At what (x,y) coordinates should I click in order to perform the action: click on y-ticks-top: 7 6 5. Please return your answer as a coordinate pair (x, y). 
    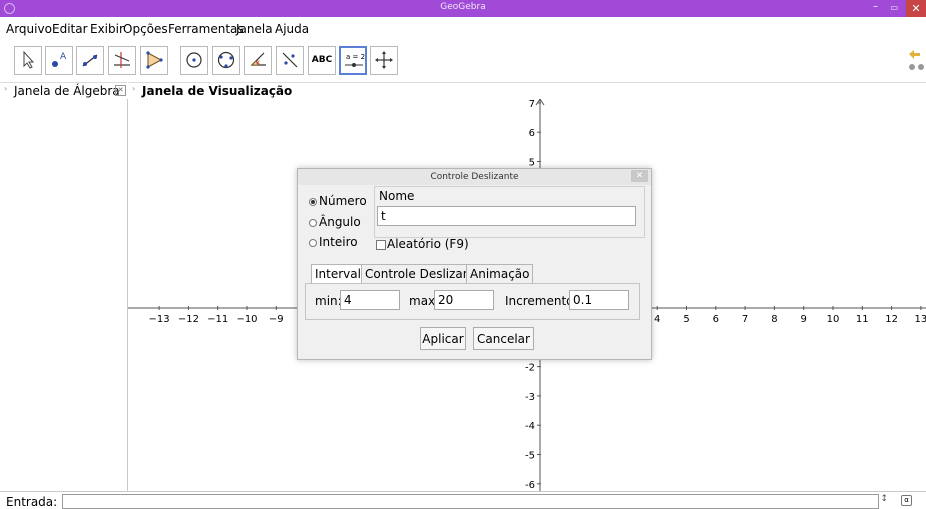
    Looking at the image, I should click on (535, 134).